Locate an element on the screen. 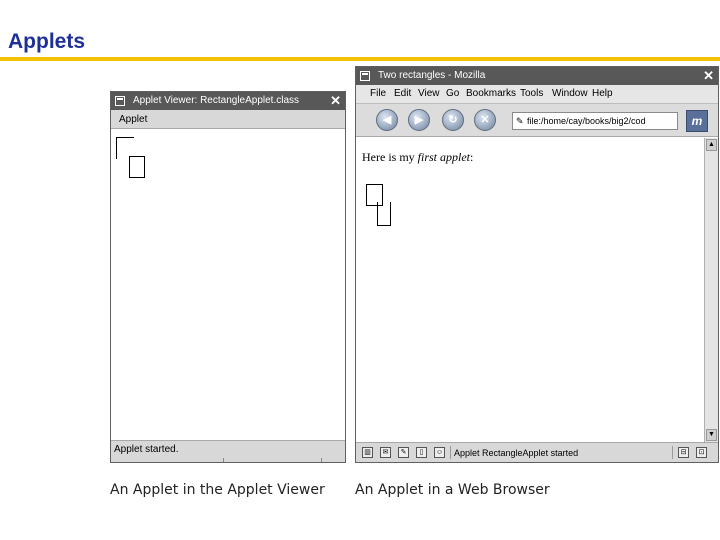  page-icon: ✎ is located at coordinates (520, 121).